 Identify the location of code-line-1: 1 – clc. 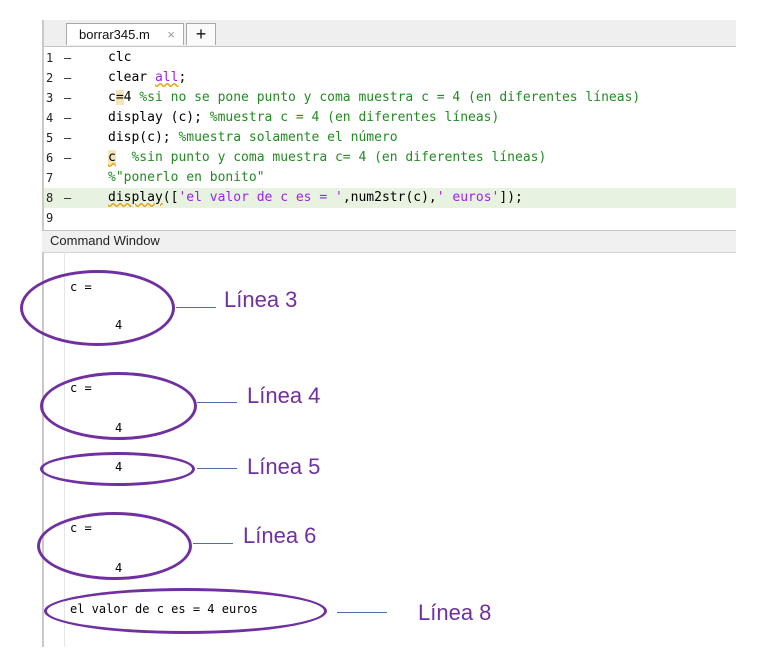
(390, 58).